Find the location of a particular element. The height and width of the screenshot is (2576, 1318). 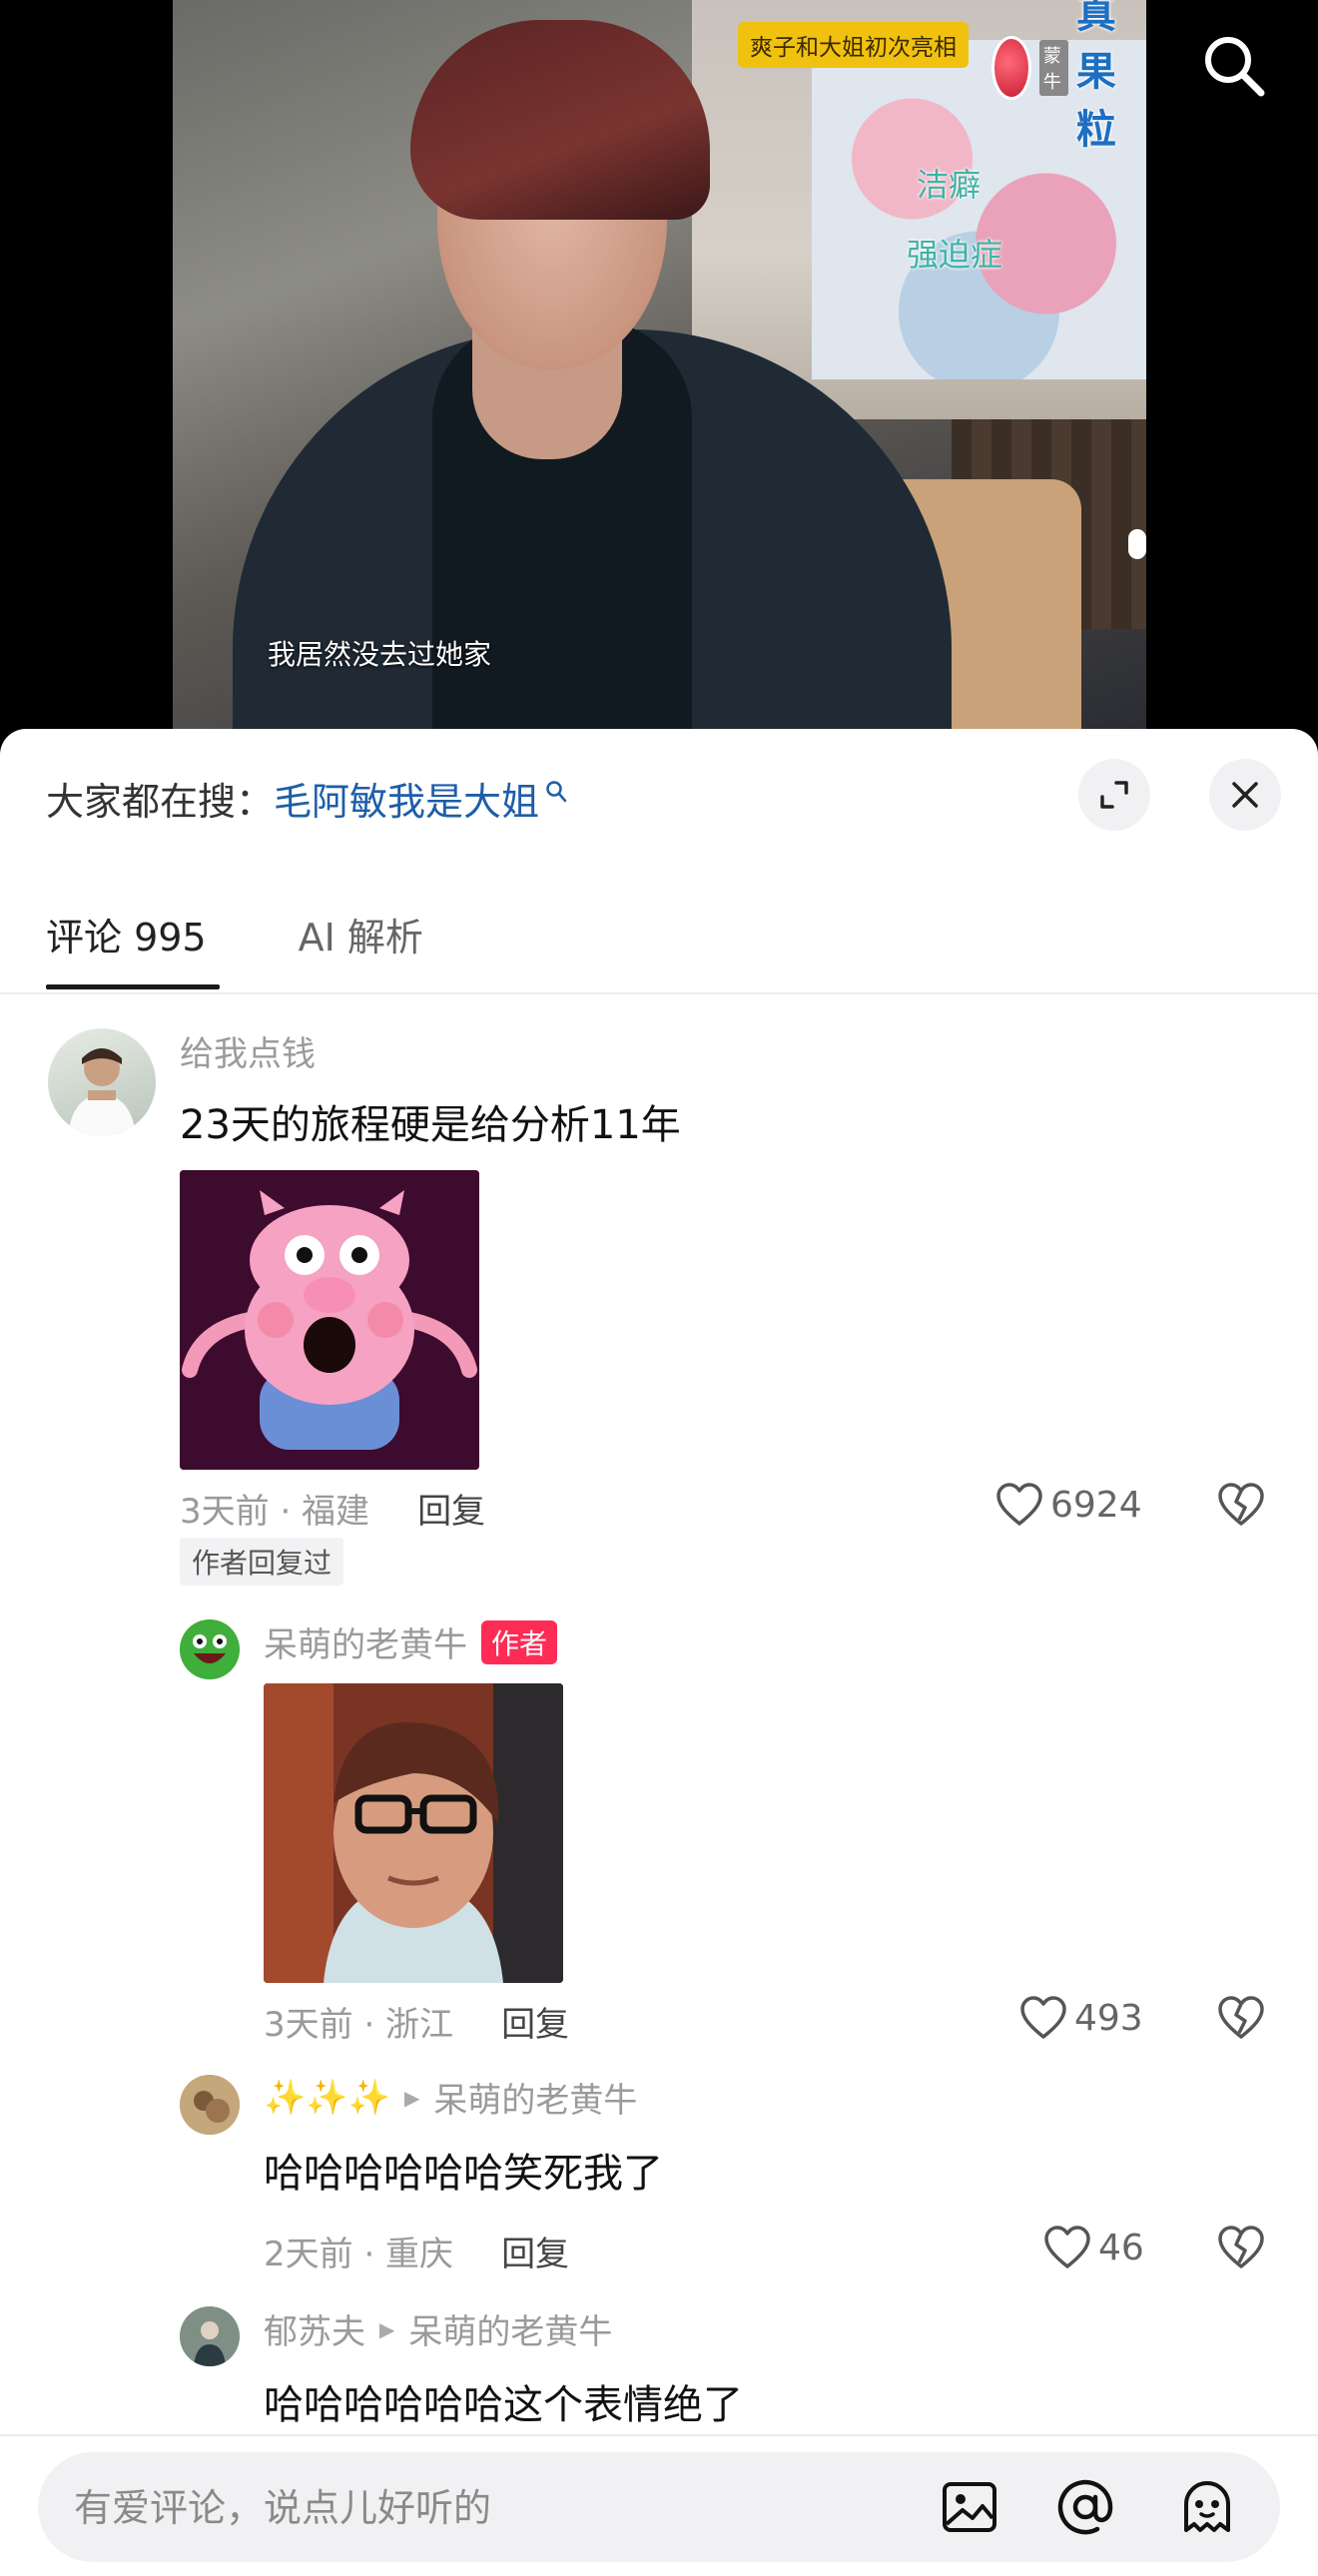

comment-meta: 3天前 · 福建 回复 is located at coordinates (332, 1508).